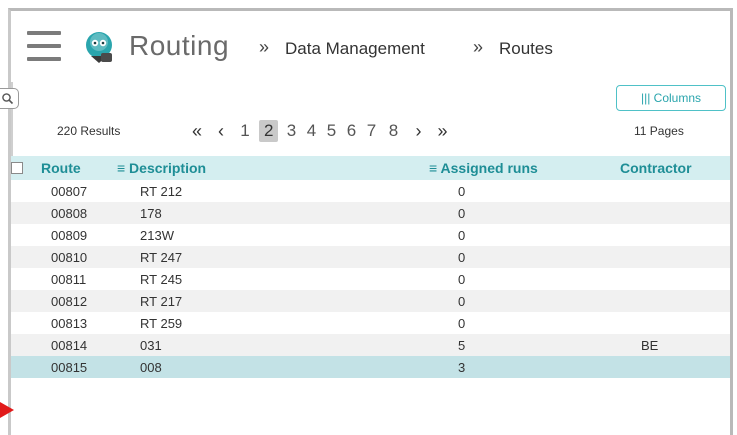 The width and height of the screenshot is (737, 435). Describe the element at coordinates (197, 131) in the screenshot. I see `first-page-button: «` at that location.